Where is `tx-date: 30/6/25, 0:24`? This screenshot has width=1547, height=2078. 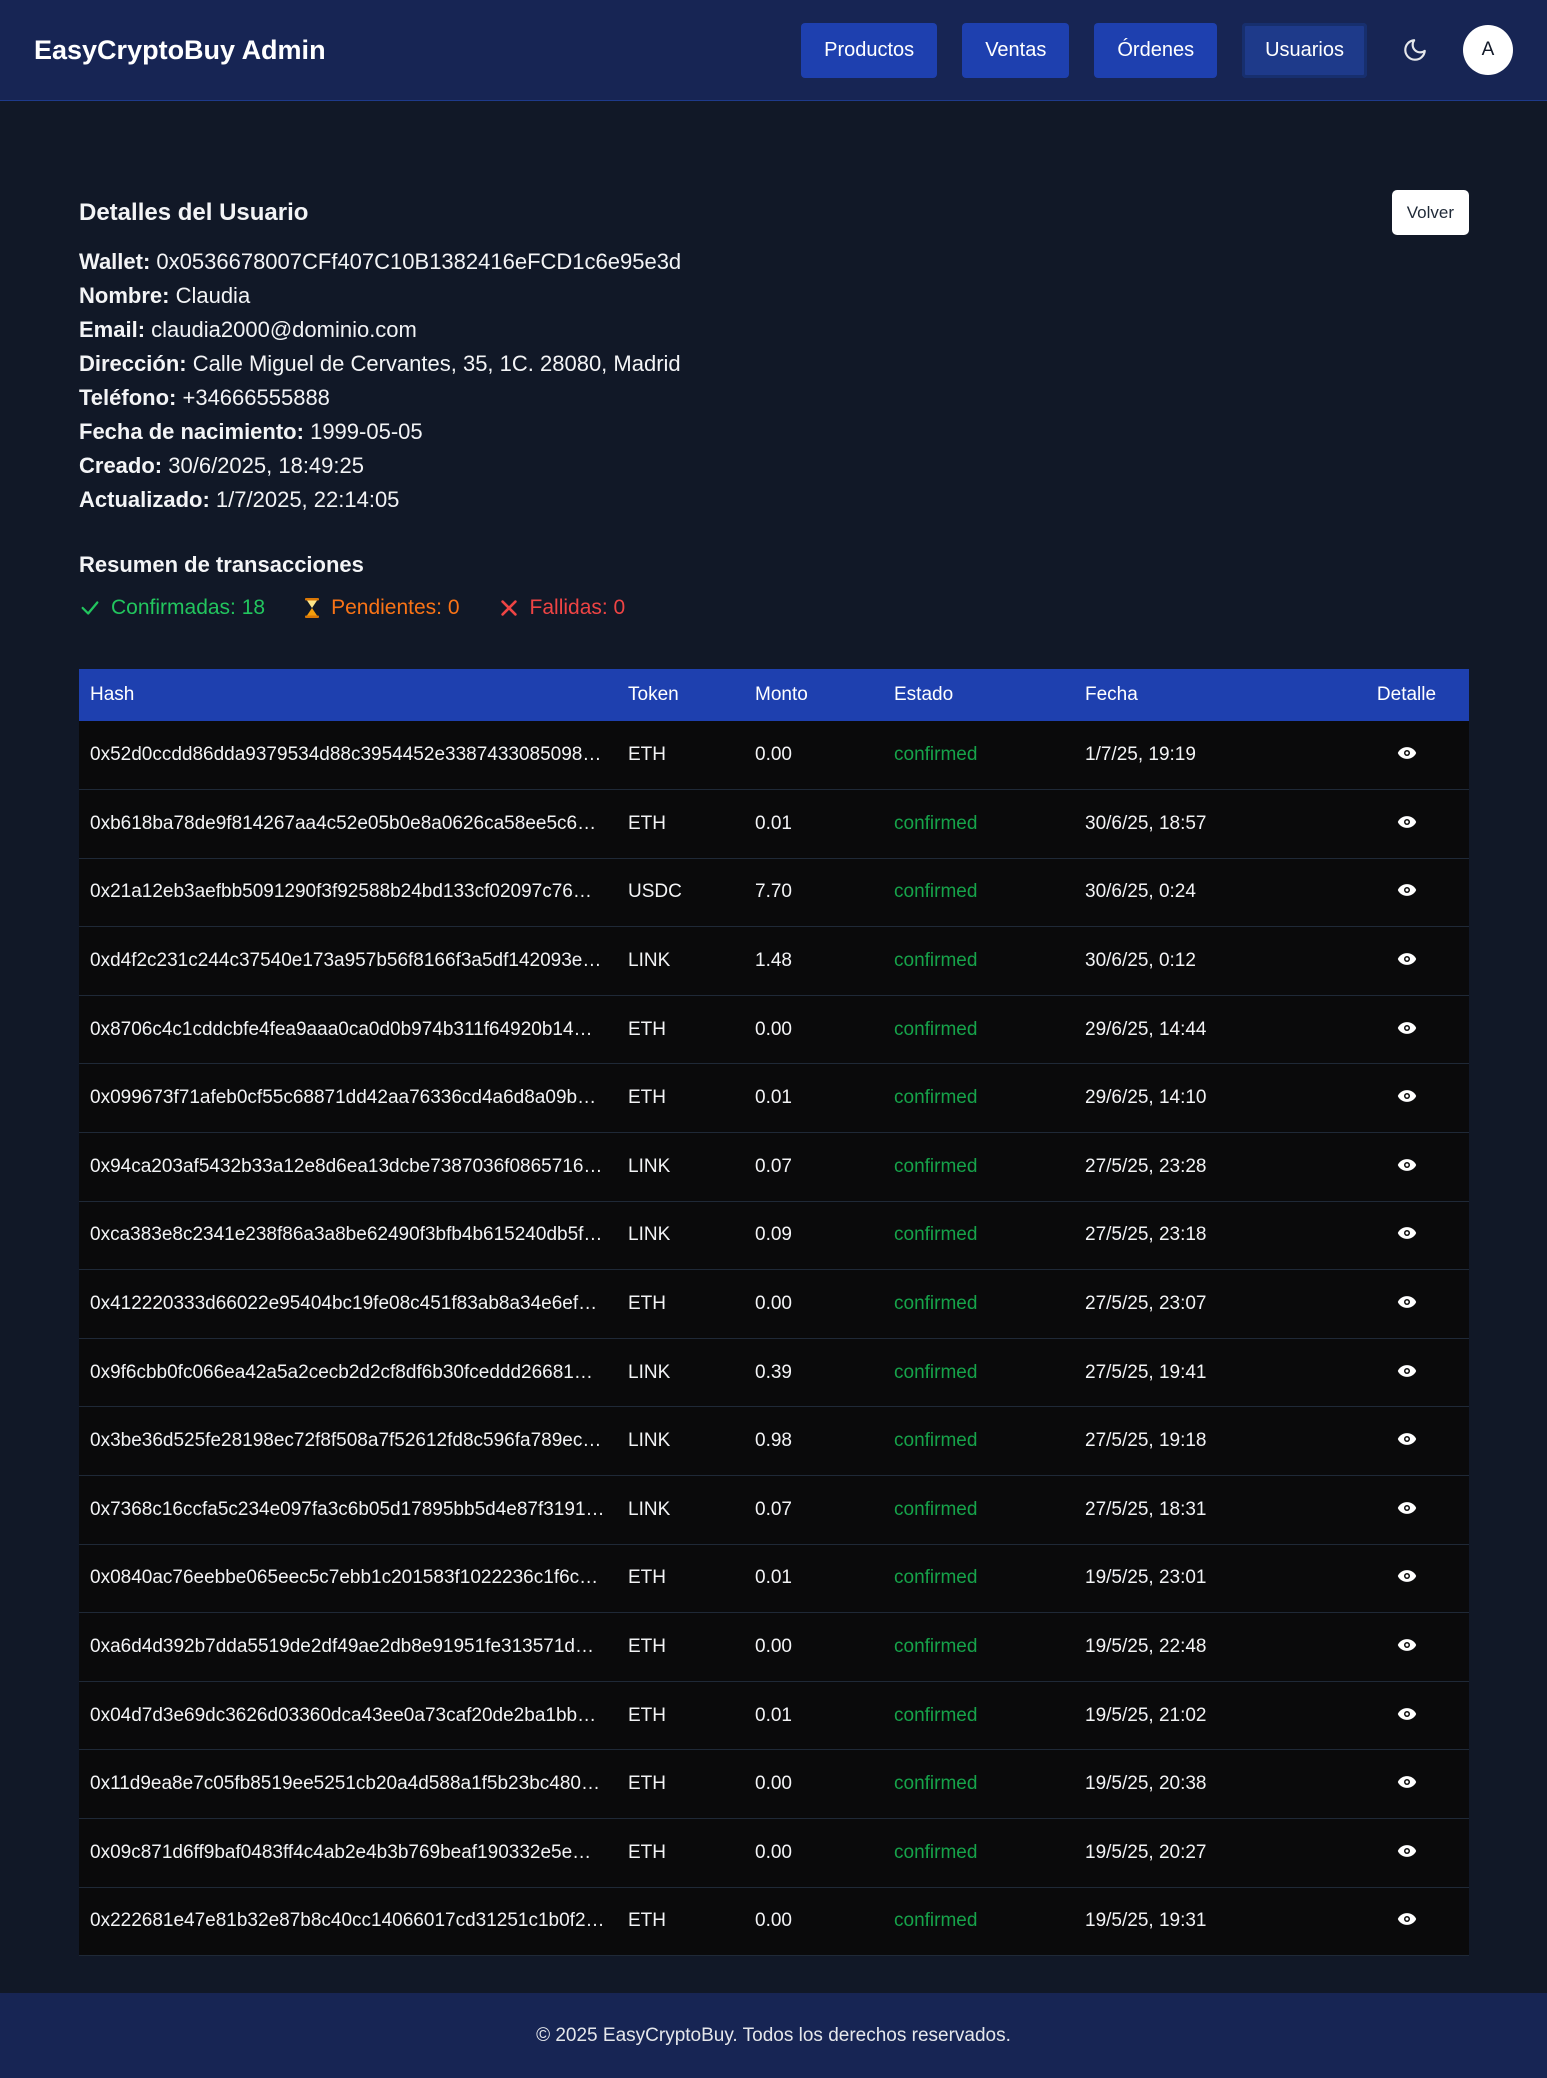
tx-date: 30/6/25, 0:24 is located at coordinates (1209, 893).